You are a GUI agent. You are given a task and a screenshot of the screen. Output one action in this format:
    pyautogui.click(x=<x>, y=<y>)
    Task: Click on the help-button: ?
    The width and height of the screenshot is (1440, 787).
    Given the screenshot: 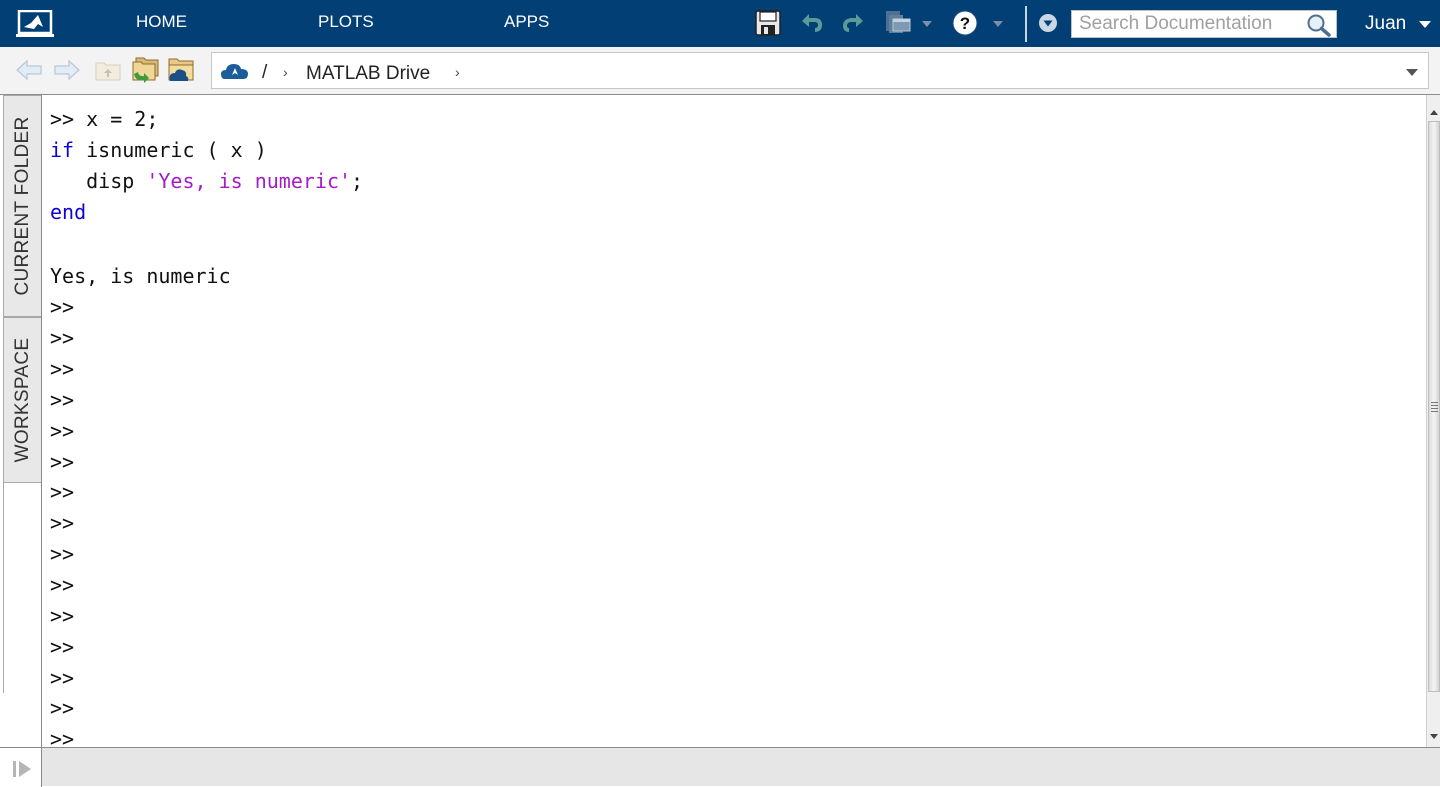 What is the action you would take?
    pyautogui.click(x=965, y=23)
    